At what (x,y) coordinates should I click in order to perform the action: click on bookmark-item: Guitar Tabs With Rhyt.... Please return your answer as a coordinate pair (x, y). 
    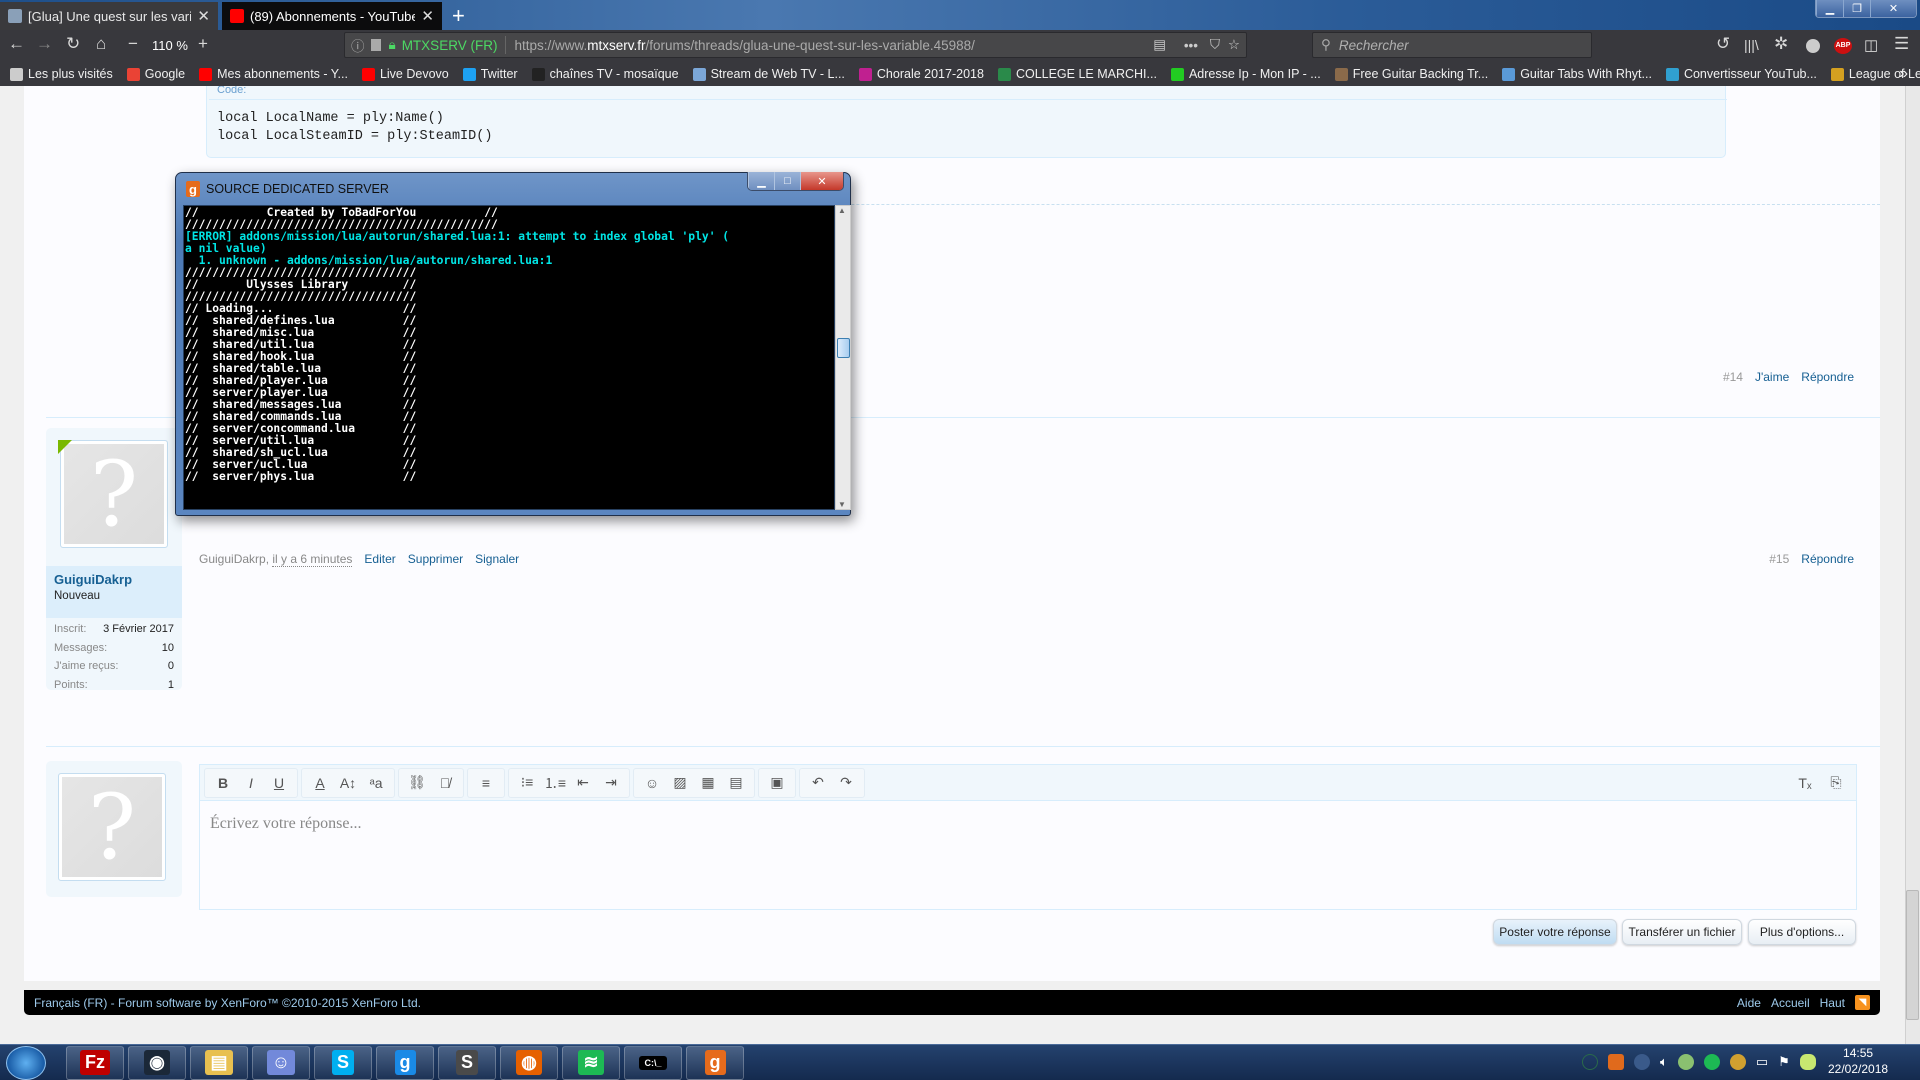
    Looking at the image, I should click on (1577, 74).